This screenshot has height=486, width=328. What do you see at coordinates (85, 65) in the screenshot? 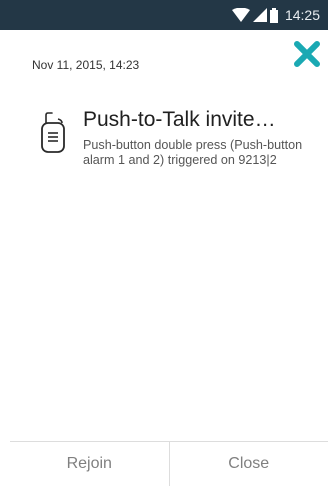
I see `notification-timestamp: Nov 11, 2015, 14:23` at bounding box center [85, 65].